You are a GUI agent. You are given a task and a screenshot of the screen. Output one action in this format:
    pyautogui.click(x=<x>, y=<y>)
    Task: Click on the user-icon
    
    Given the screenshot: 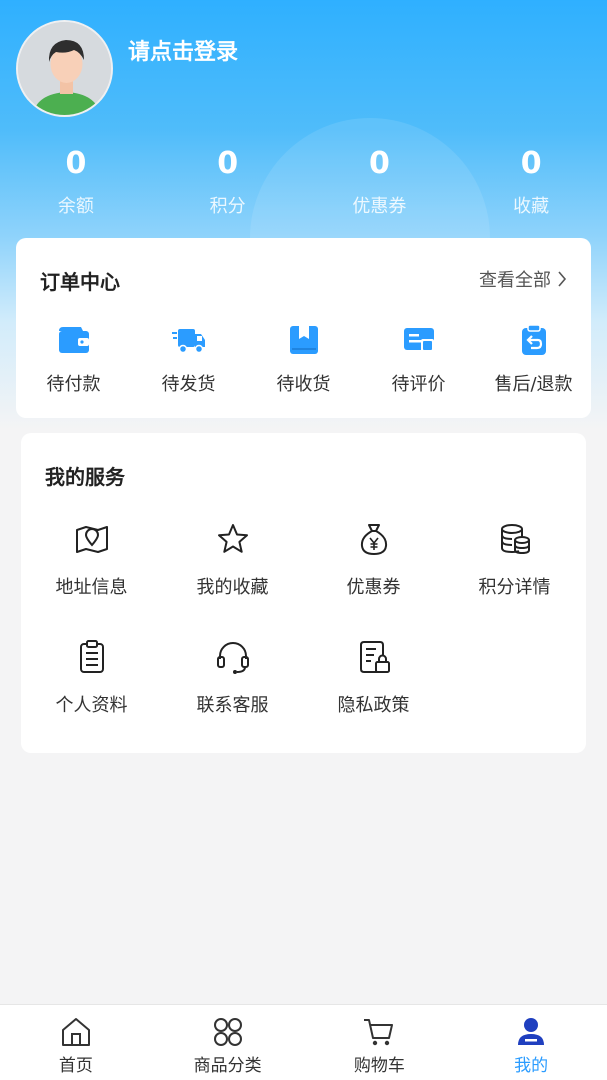 What is the action you would take?
    pyautogui.click(x=531, y=1031)
    